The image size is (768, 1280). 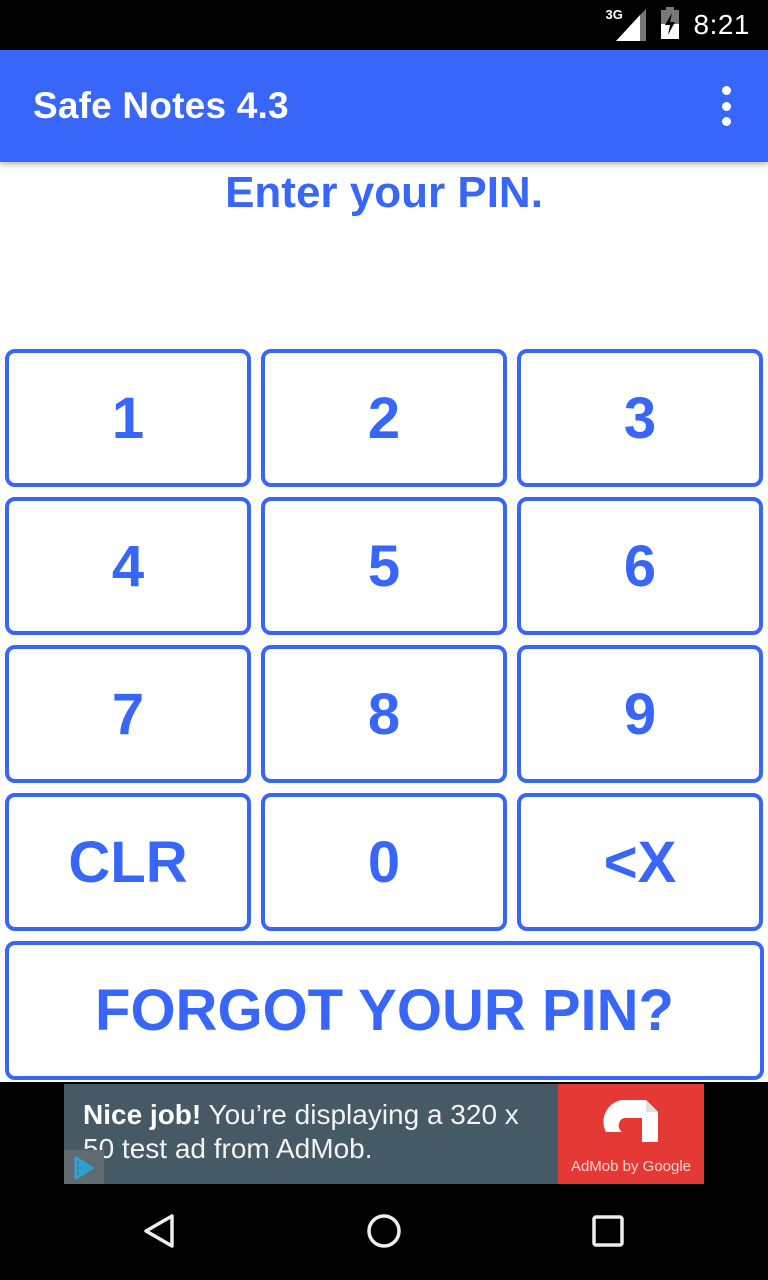 What do you see at coordinates (721, 24) in the screenshot?
I see `clock: 8:21` at bounding box center [721, 24].